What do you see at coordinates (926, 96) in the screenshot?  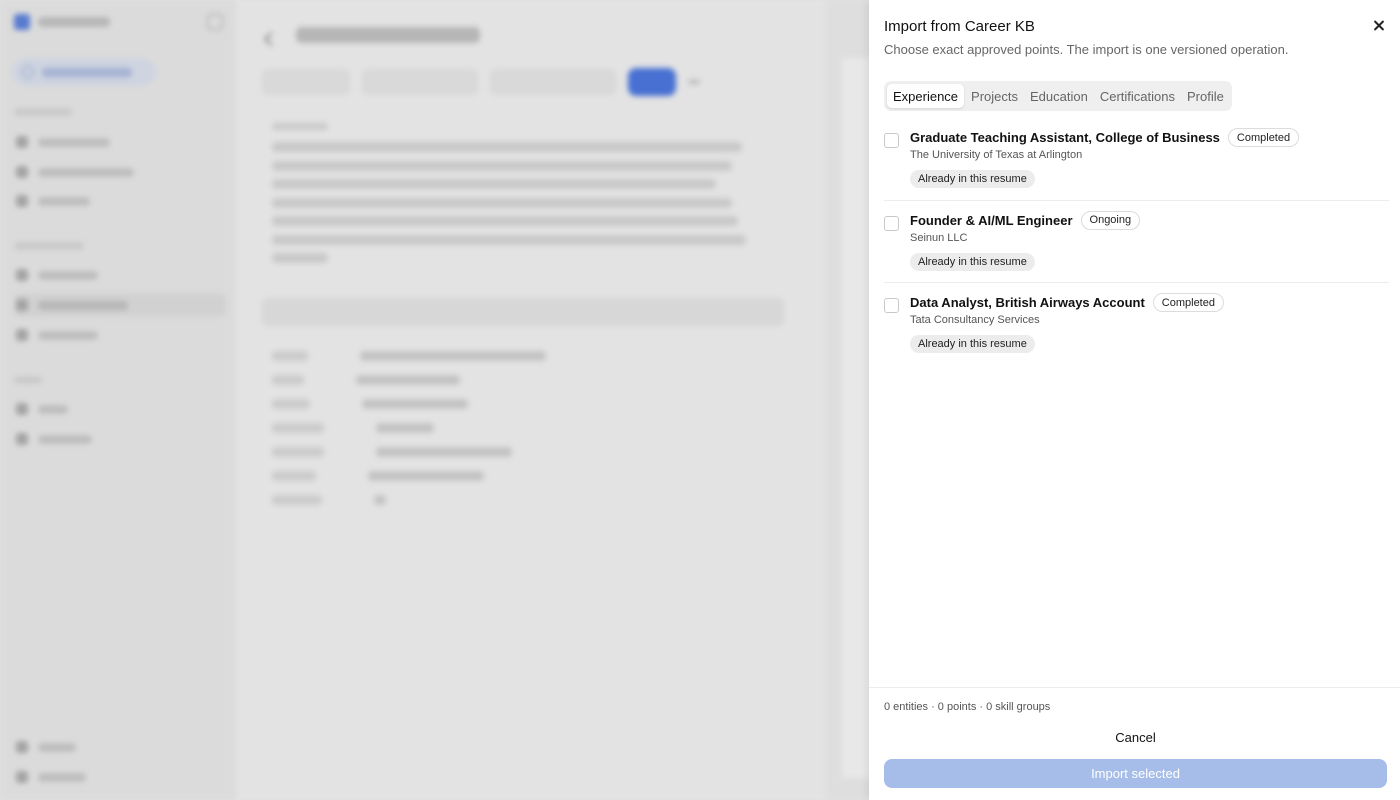 I see `tab-experience: Experience` at bounding box center [926, 96].